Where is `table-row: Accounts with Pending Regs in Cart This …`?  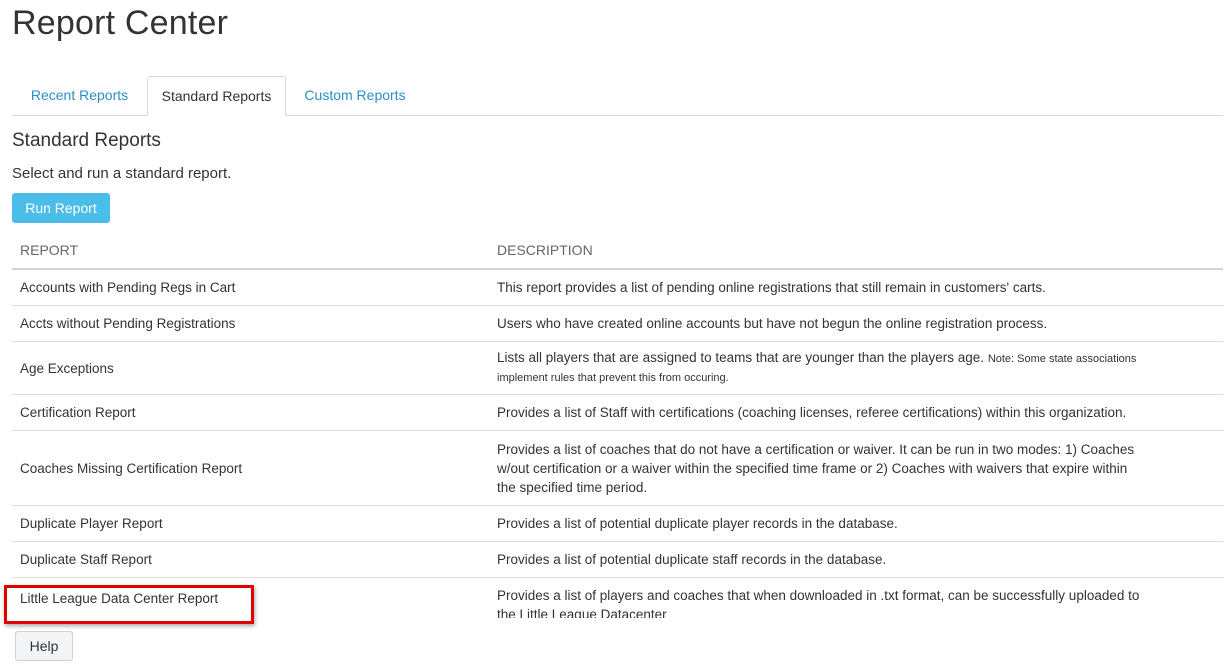 table-row: Accounts with Pending Regs in Cart This … is located at coordinates (617, 288).